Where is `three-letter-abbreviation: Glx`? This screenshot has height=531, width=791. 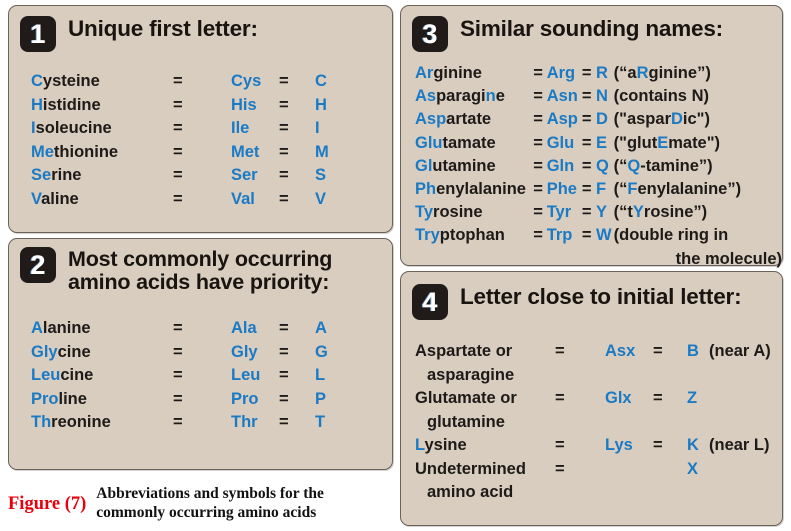 three-letter-abbreviation: Glx is located at coordinates (618, 398).